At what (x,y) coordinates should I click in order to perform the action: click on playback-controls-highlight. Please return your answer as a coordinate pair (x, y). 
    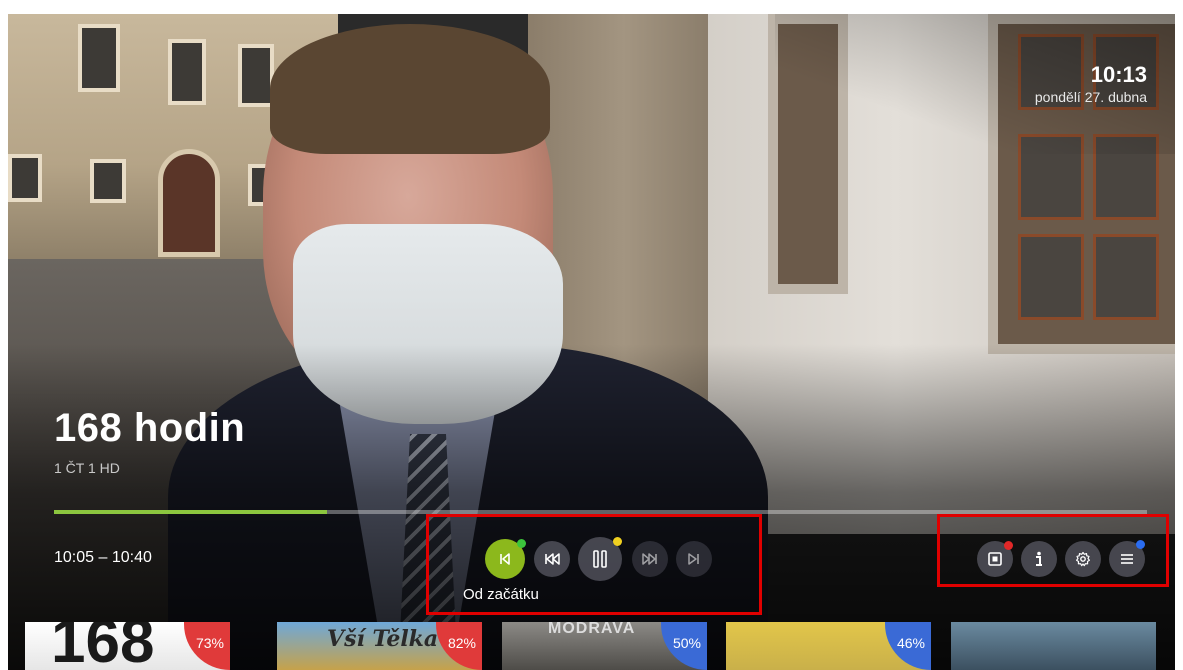
    Looking at the image, I should click on (594, 564).